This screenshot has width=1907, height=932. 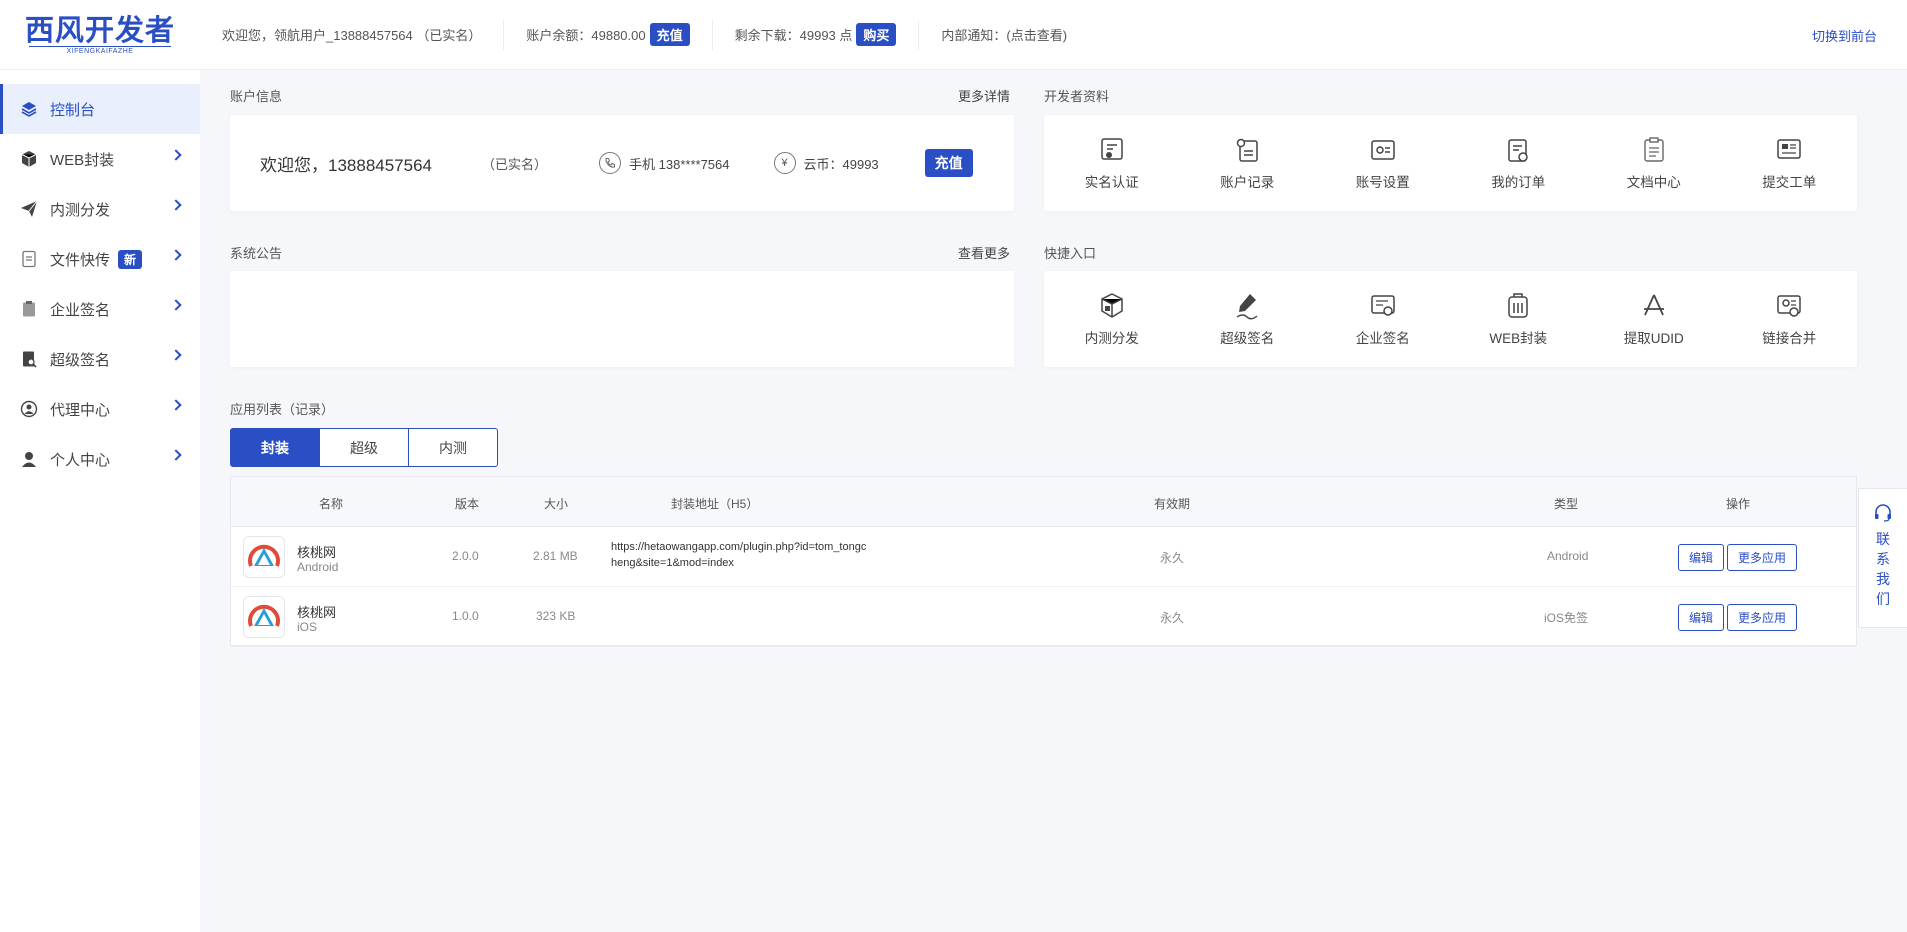 I want to click on col-type: 类型, so click(x=1566, y=504).